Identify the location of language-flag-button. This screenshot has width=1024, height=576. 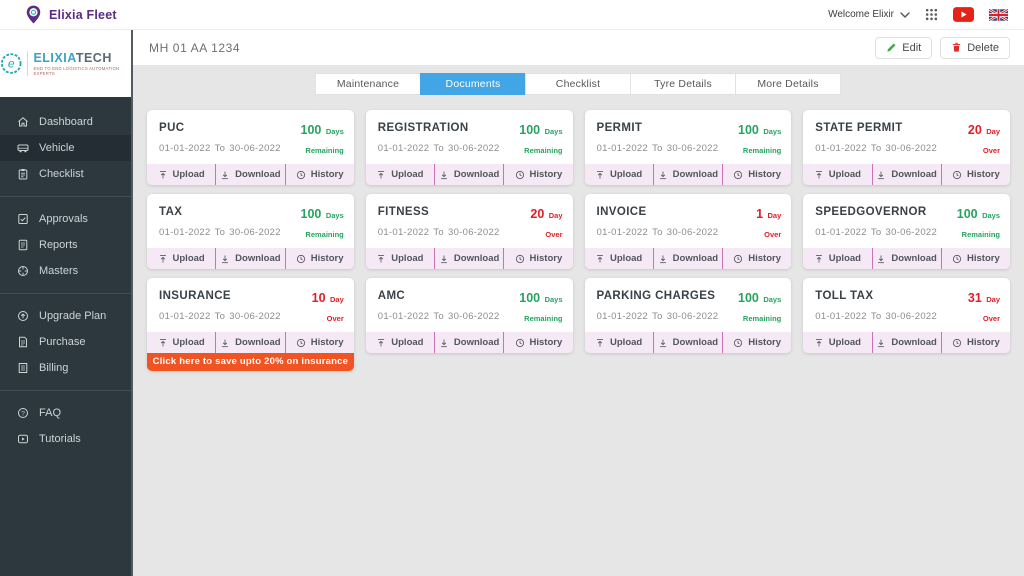
(998, 15).